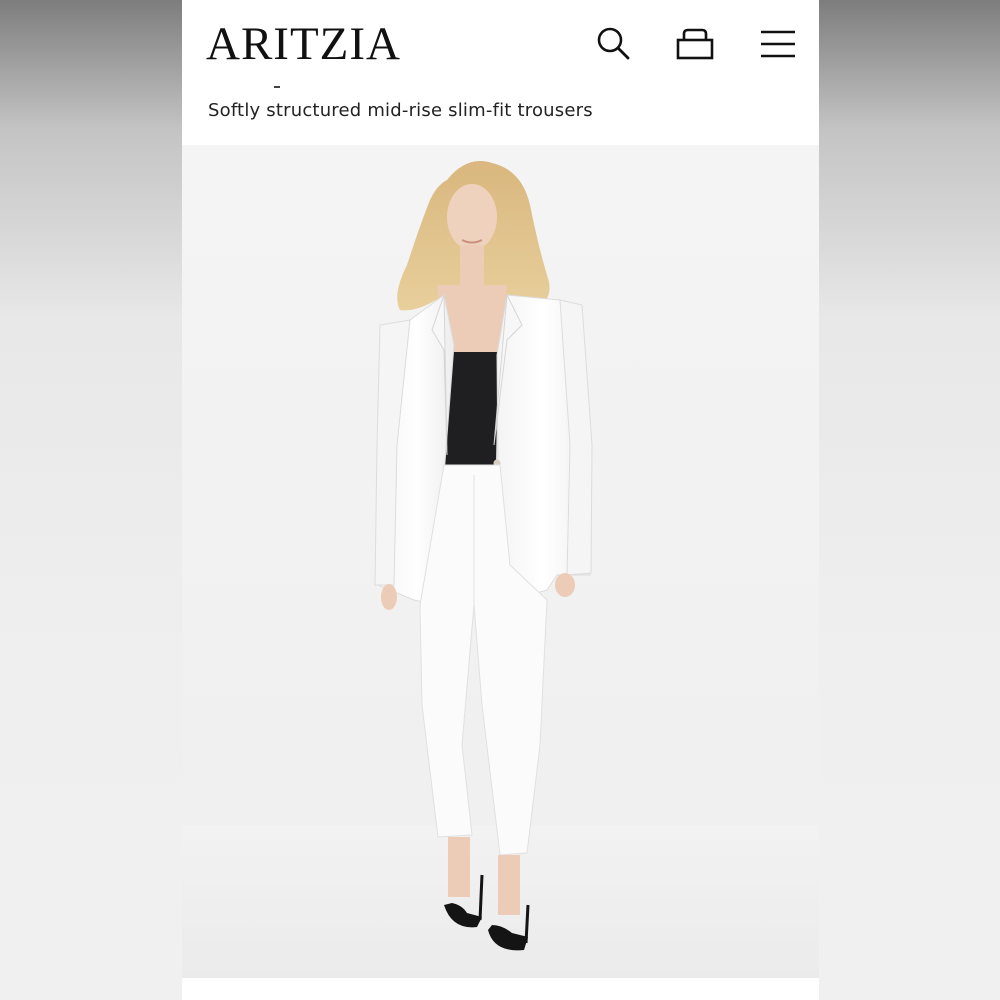  Describe the element at coordinates (778, 43) in the screenshot. I see `menu-icon` at that location.